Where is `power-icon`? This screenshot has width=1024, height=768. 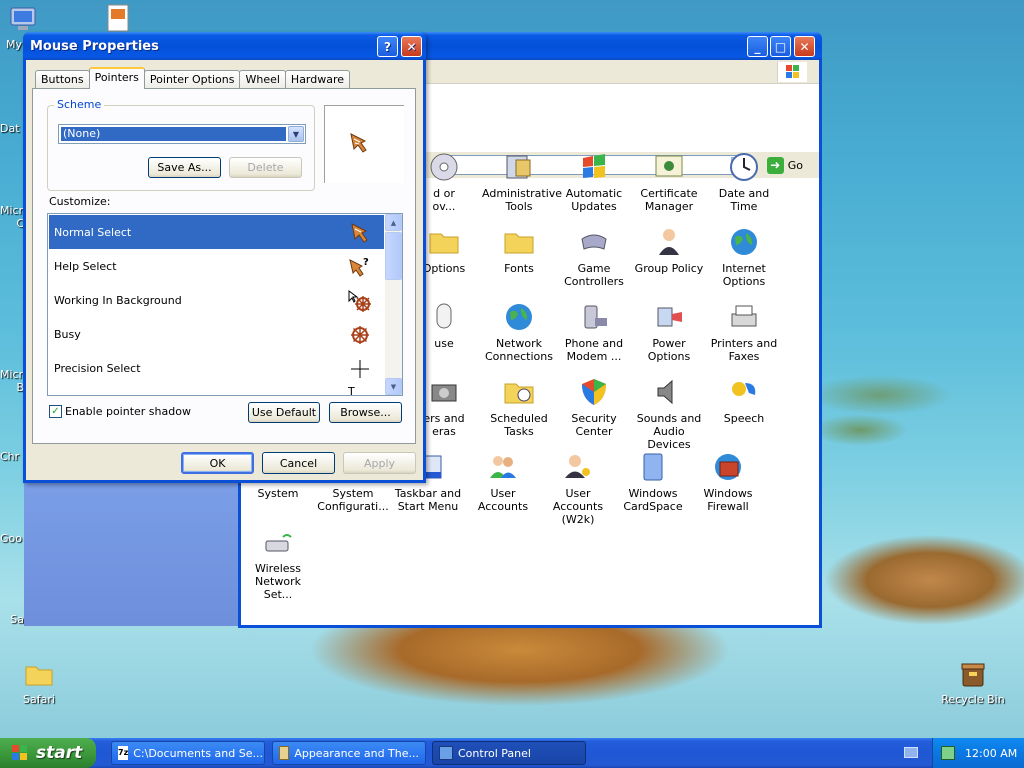
power-icon is located at coordinates (669, 317).